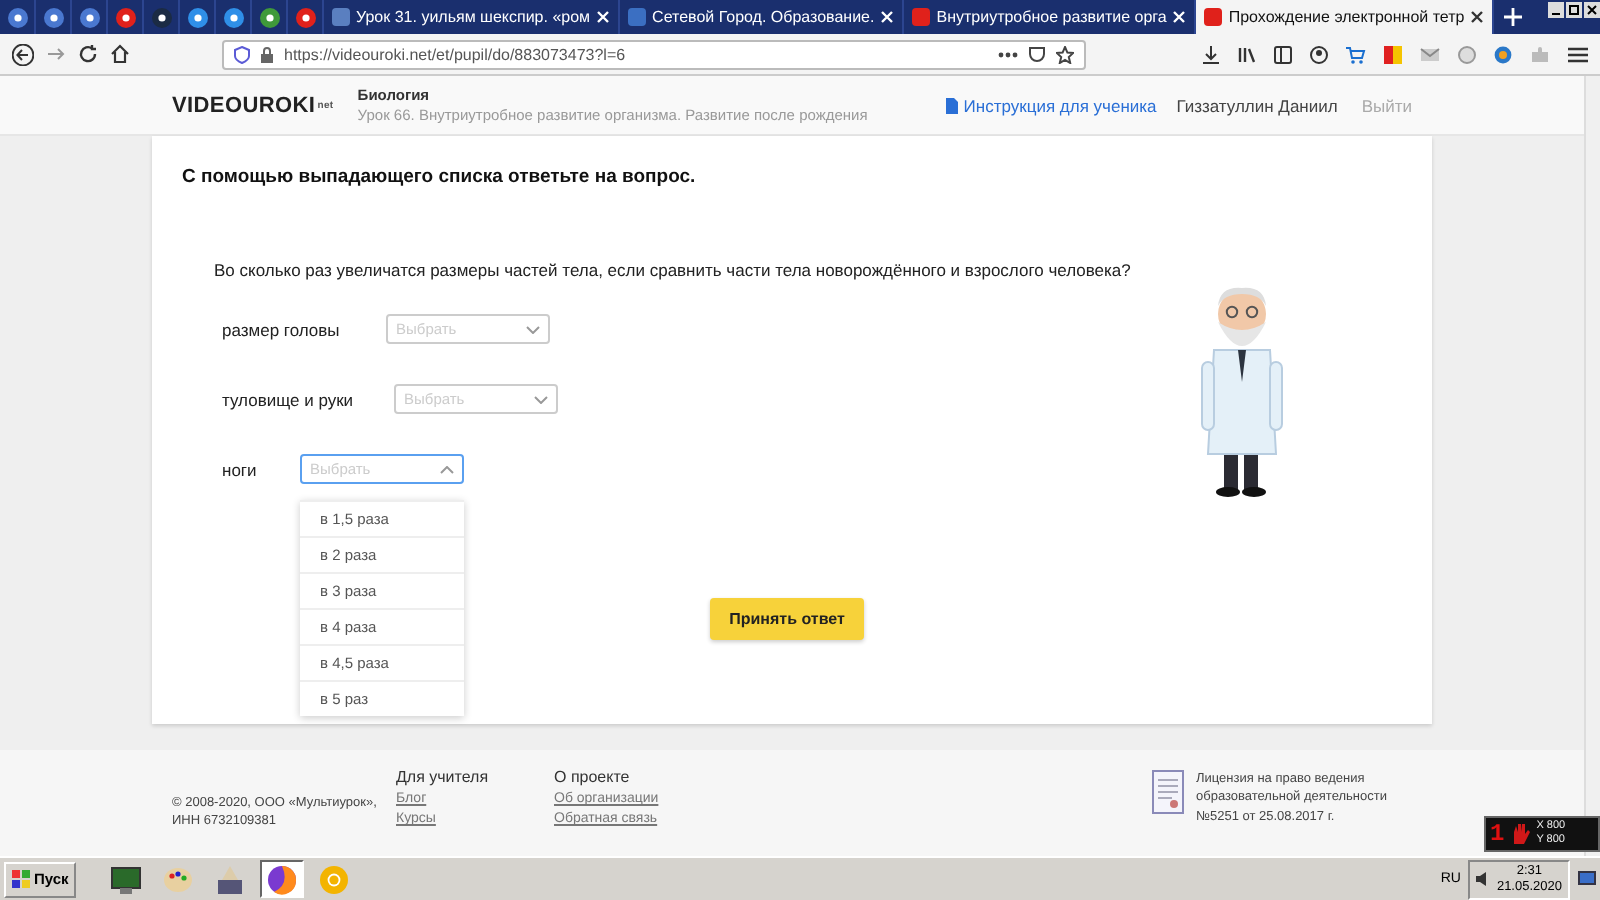 This screenshot has width=1600, height=900. What do you see at coordinates (23, 54) in the screenshot?
I see `back-icon` at bounding box center [23, 54].